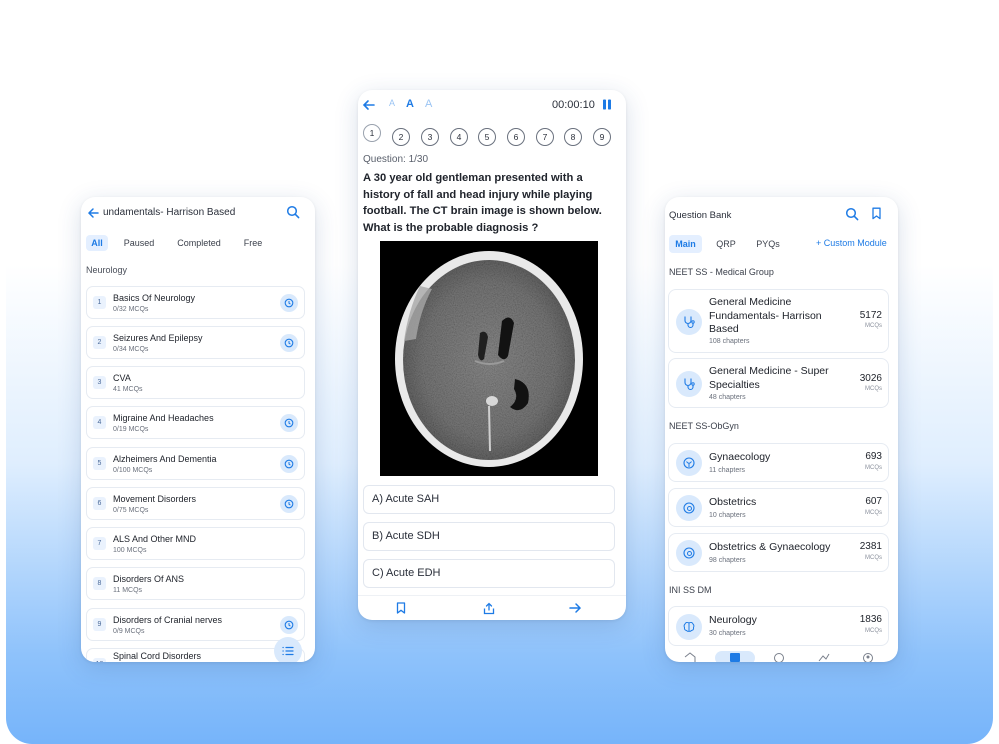 The height and width of the screenshot is (744, 999). Describe the element at coordinates (430, 137) in the screenshot. I see `question-number-button: 3` at that location.